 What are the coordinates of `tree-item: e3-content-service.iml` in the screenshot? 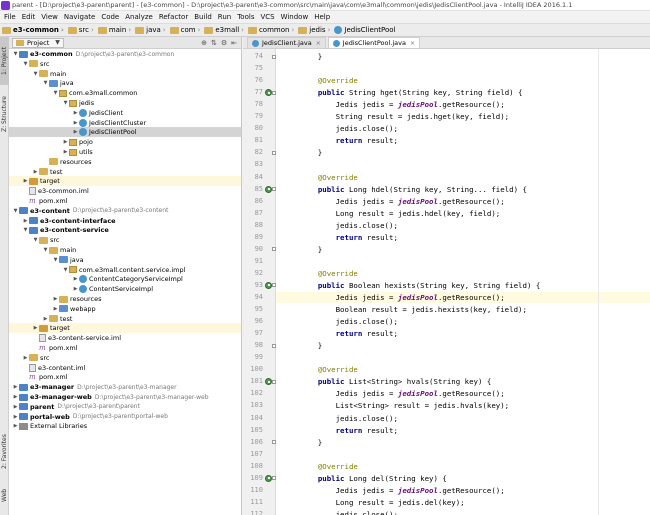 It's located at (125, 338).